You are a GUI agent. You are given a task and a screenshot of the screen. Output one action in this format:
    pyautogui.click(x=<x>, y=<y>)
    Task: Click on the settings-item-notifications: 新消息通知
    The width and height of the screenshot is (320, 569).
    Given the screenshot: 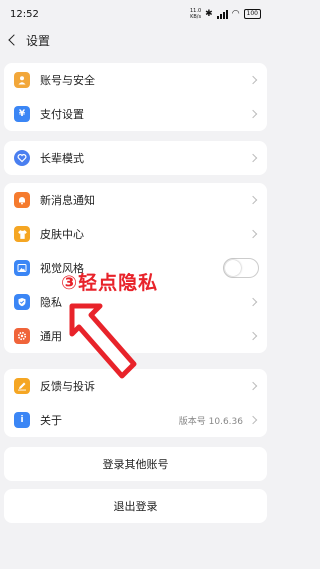 What is the action you would take?
    pyautogui.click(x=135, y=200)
    